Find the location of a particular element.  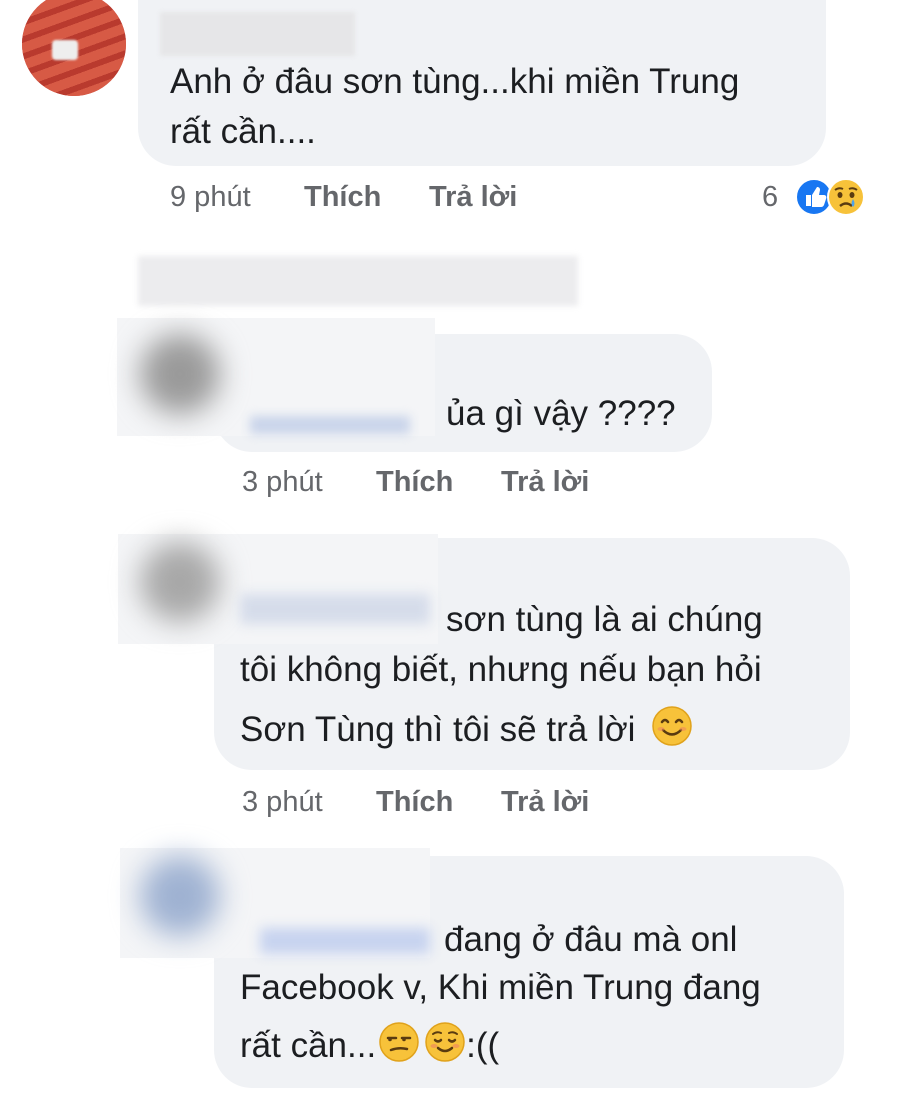

reaction-count: 6 is located at coordinates (770, 197).